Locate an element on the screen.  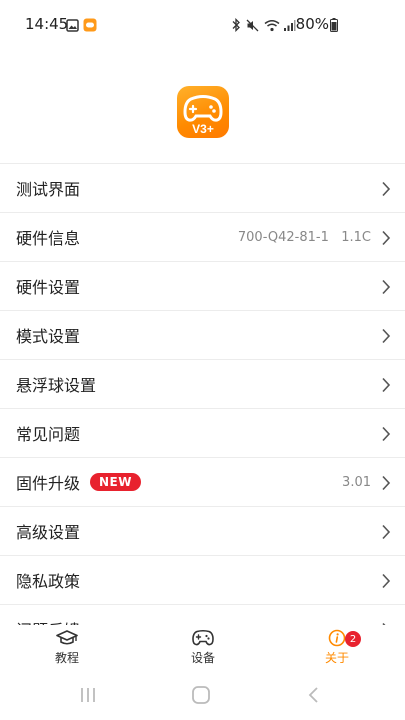
menu-item-mode-settings: 模式设置 is located at coordinates (202, 335).